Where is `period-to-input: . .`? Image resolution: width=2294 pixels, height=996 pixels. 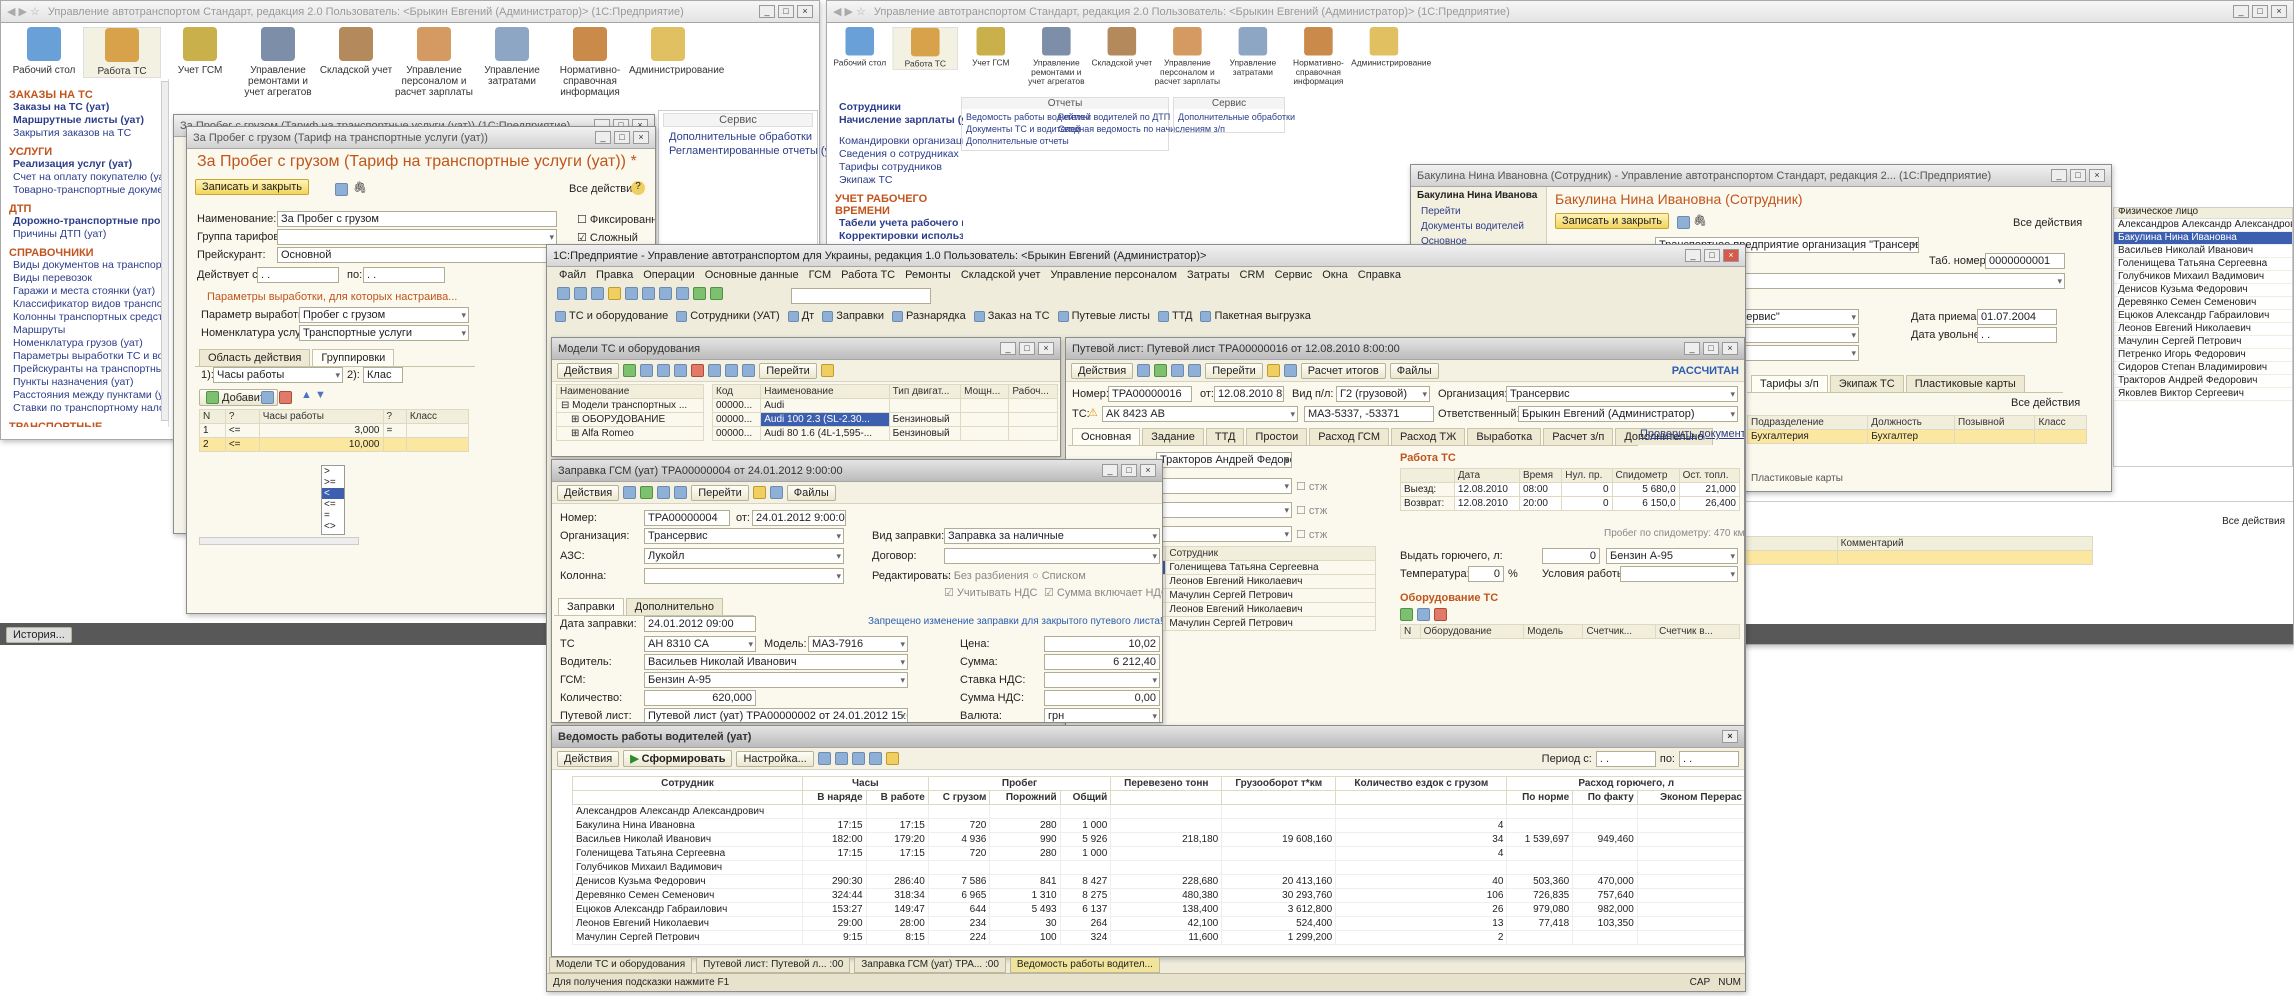
period-to-input: . . is located at coordinates (1709, 758).